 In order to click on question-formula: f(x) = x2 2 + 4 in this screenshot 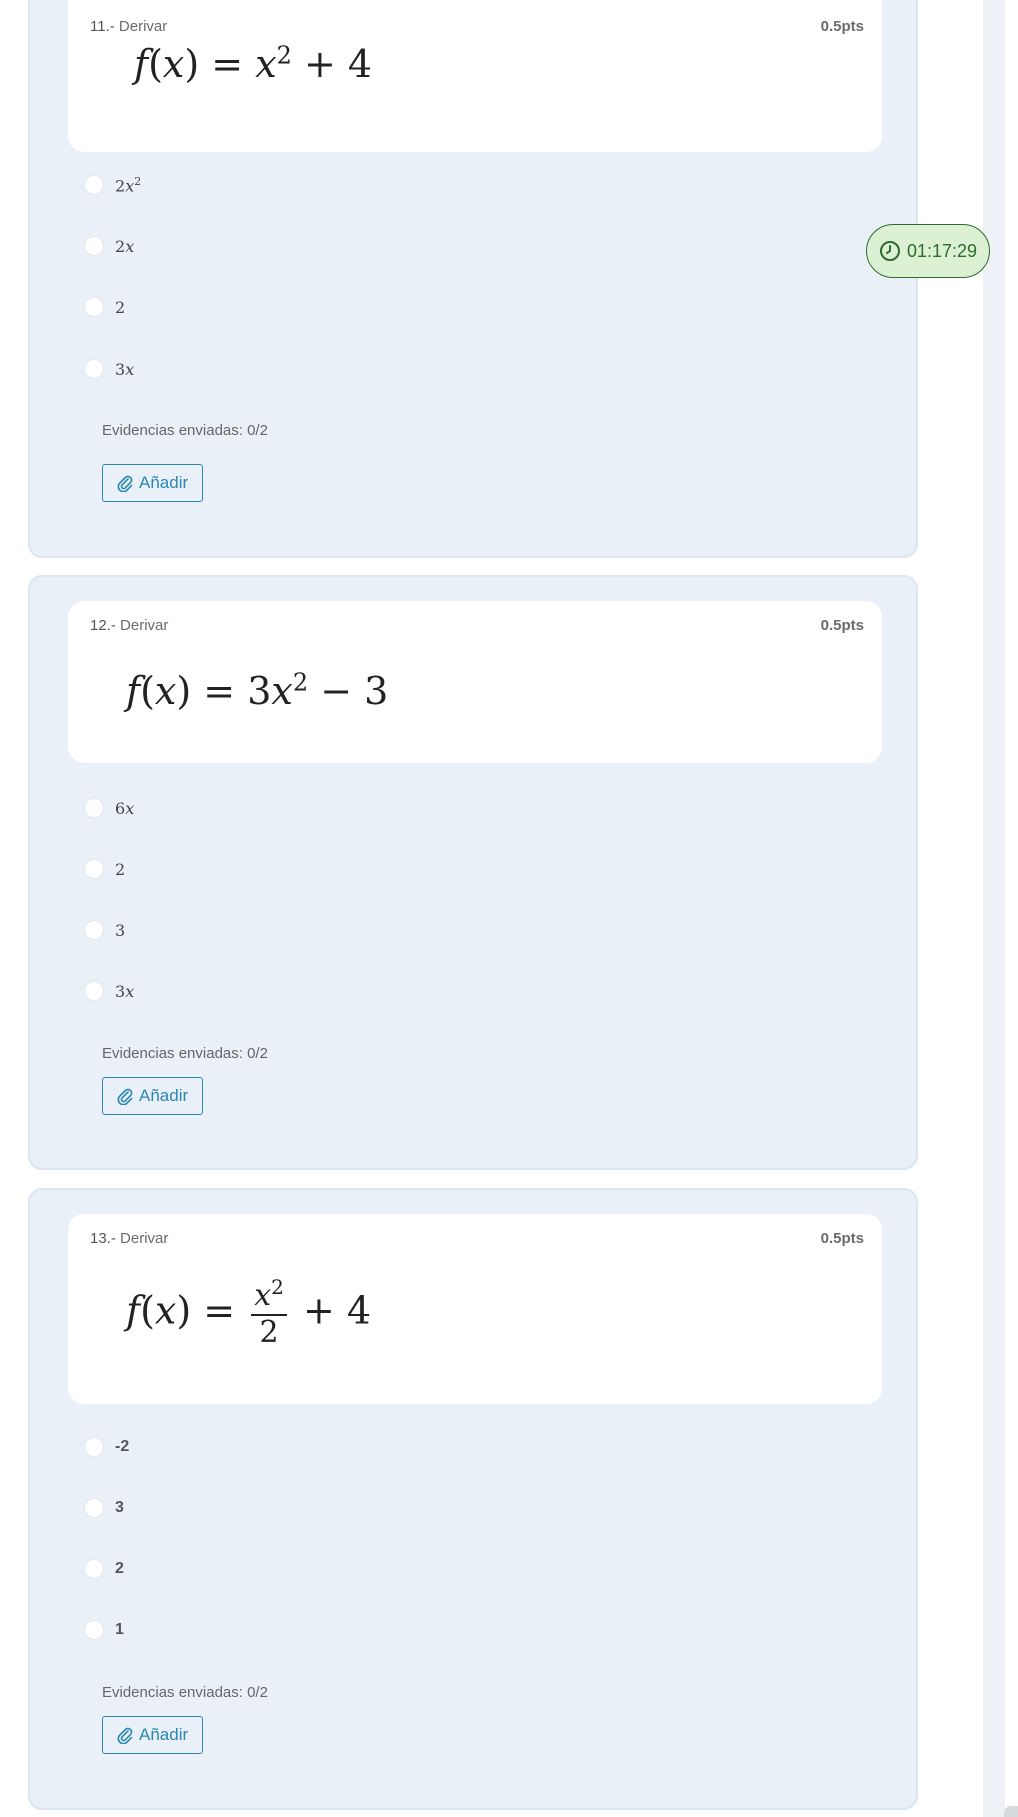, I will do `click(249, 1312)`.